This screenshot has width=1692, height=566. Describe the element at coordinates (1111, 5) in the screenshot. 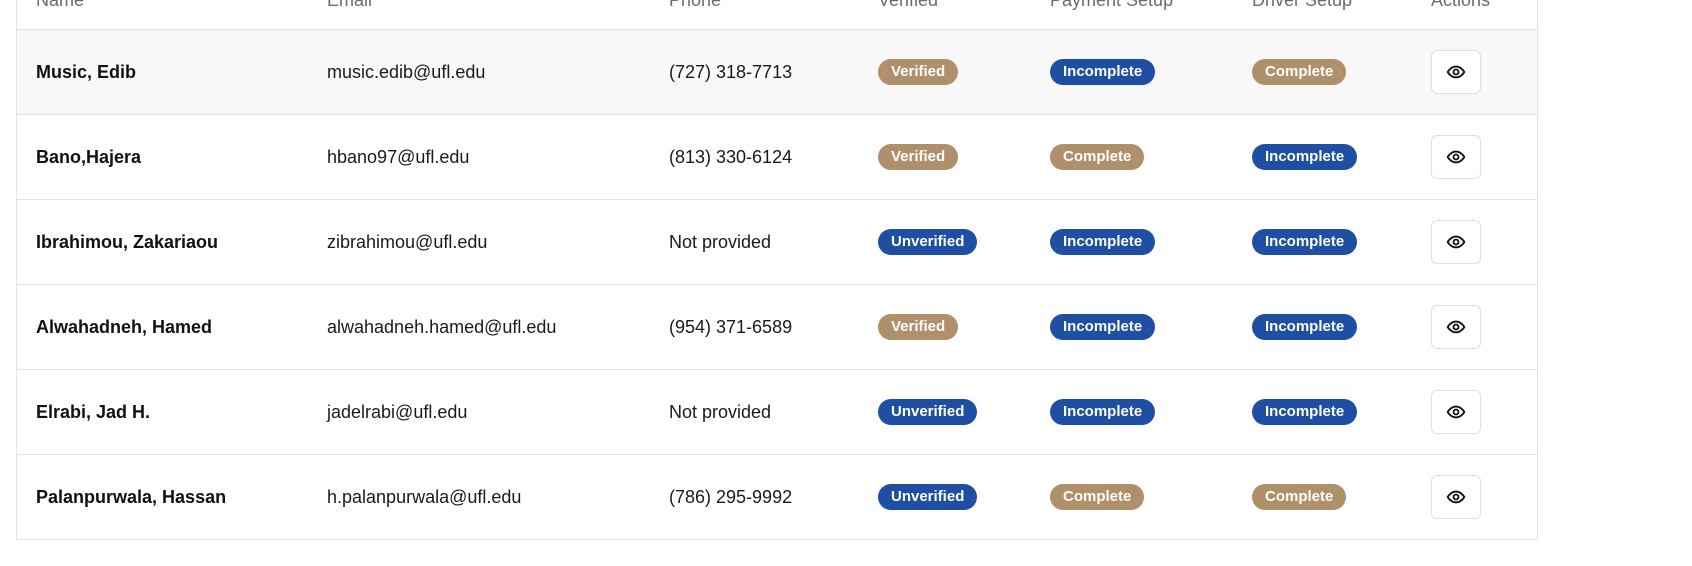

I see `header-payment-setup: Payment Setup` at that location.